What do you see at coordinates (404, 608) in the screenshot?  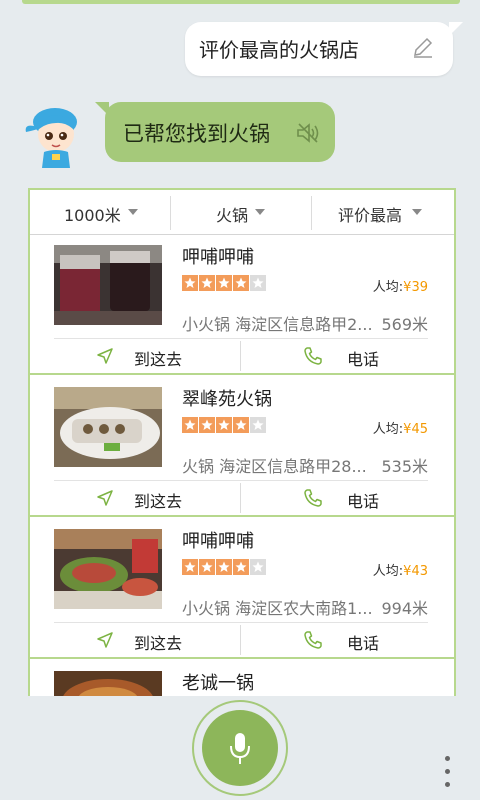 I see `distance: 994米` at bounding box center [404, 608].